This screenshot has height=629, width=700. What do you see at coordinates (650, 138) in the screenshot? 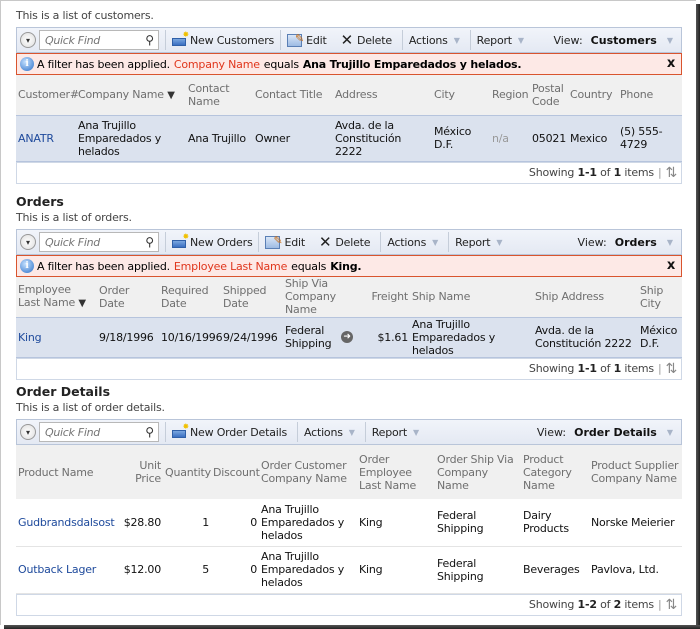
I see `cell: (5) 555-4729` at bounding box center [650, 138].